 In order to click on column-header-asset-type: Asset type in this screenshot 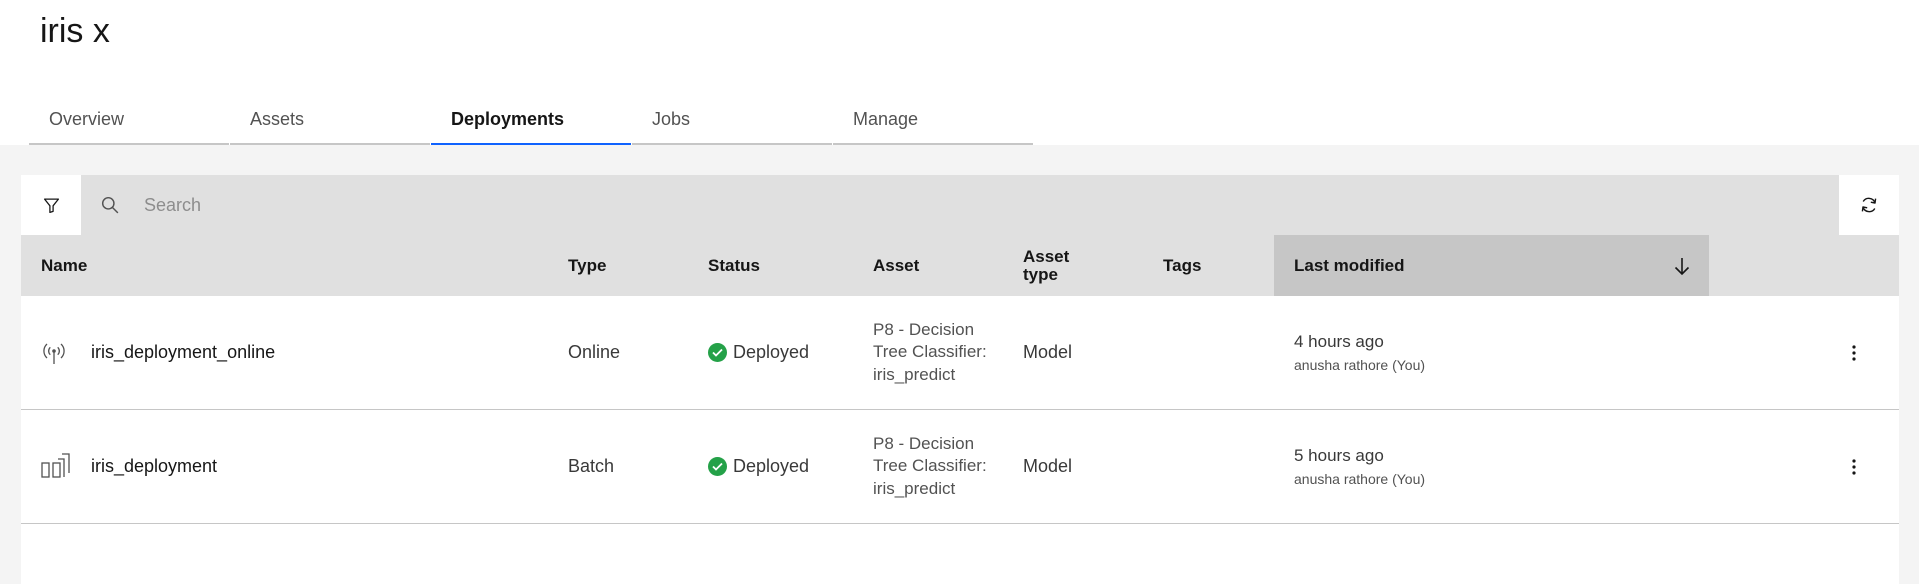, I will do `click(1058, 265)`.